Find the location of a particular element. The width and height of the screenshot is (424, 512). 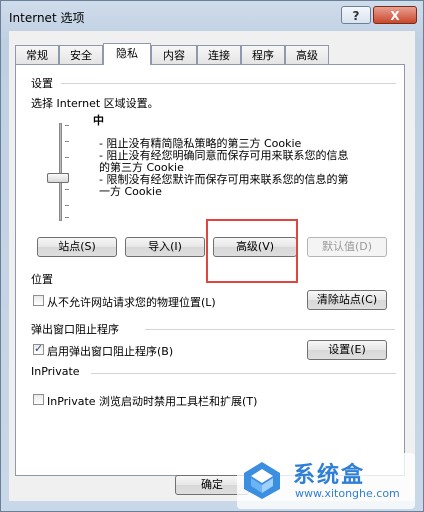

settings-divider is located at coordinates (228, 83).